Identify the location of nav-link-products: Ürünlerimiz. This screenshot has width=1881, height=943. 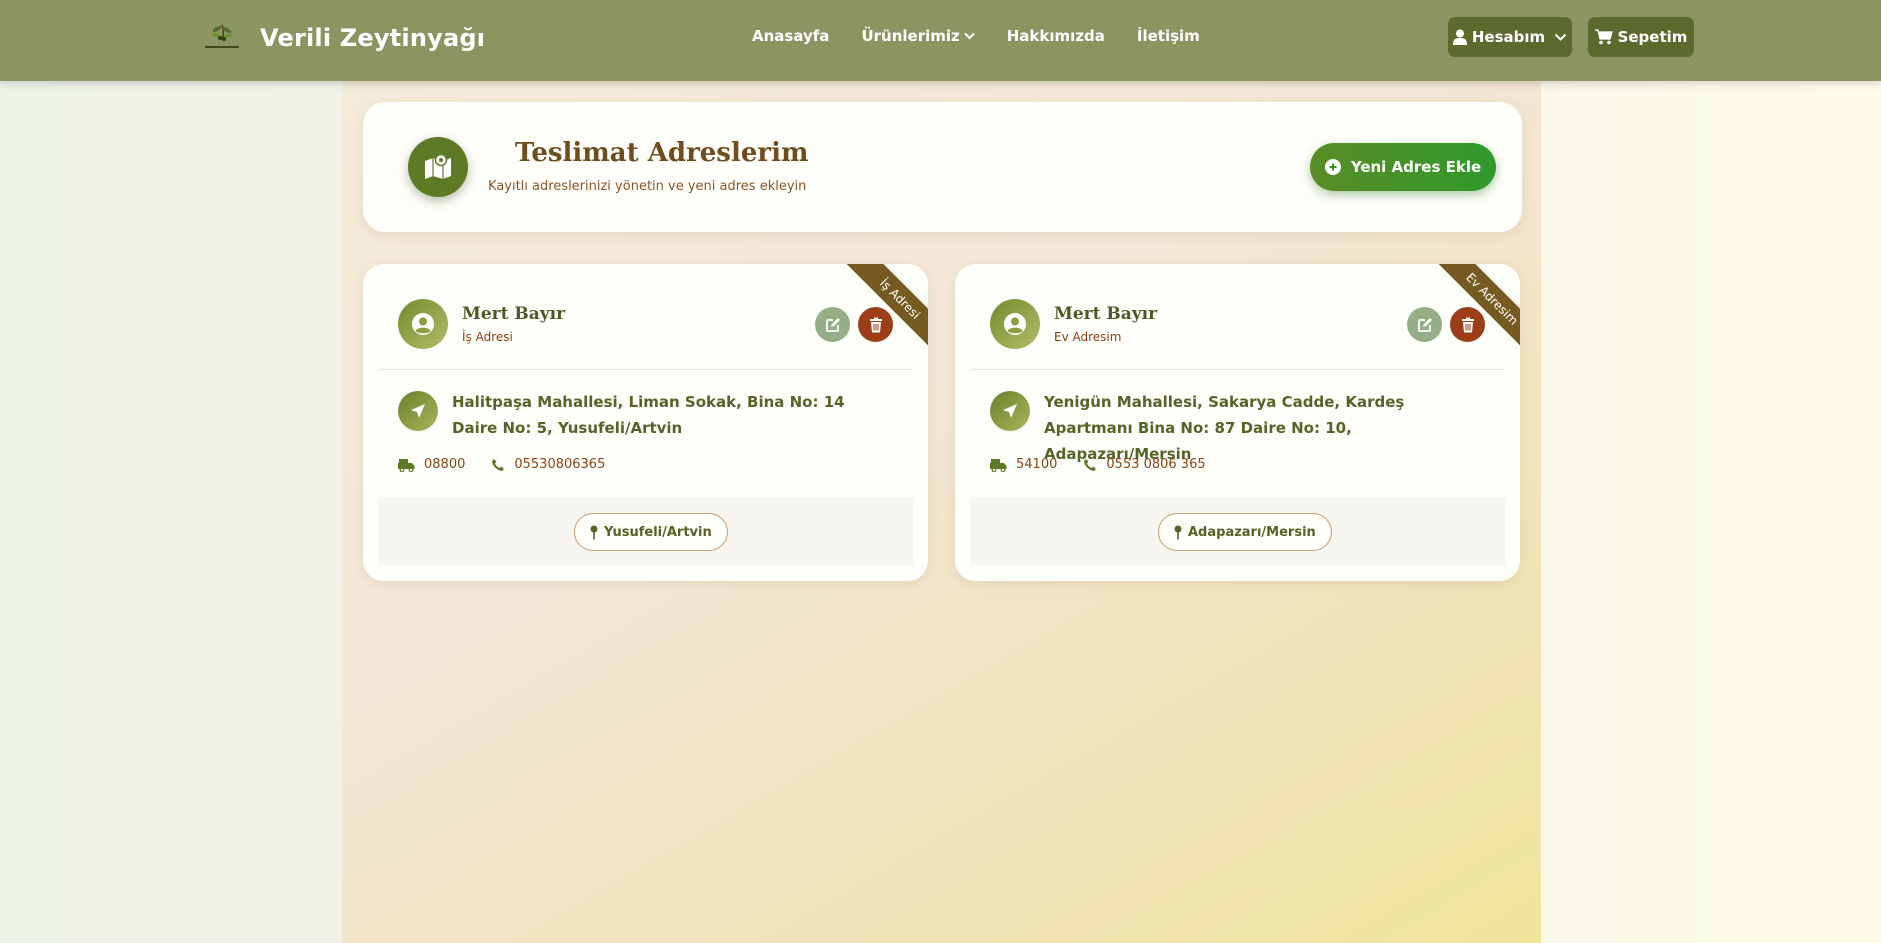
(918, 36).